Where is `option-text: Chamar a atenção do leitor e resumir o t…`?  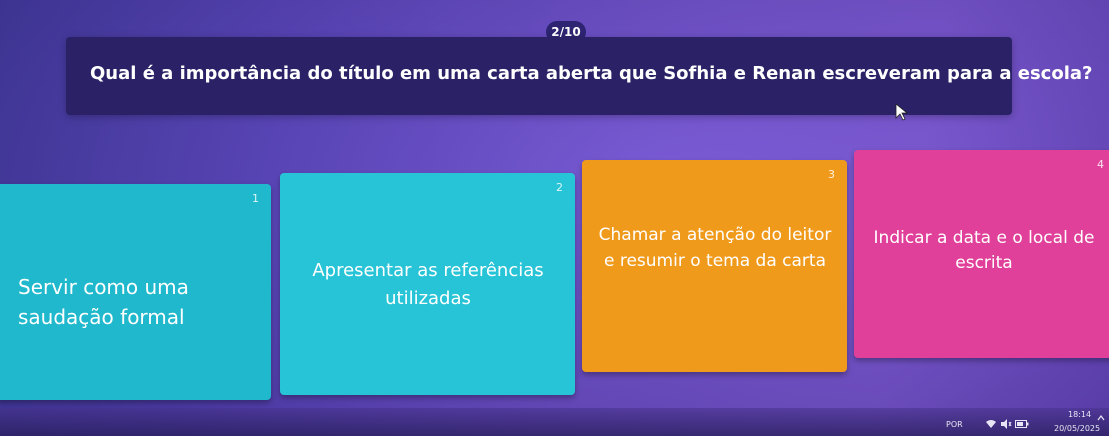 option-text: Chamar a atenção do leitor e resumir o t… is located at coordinates (715, 248).